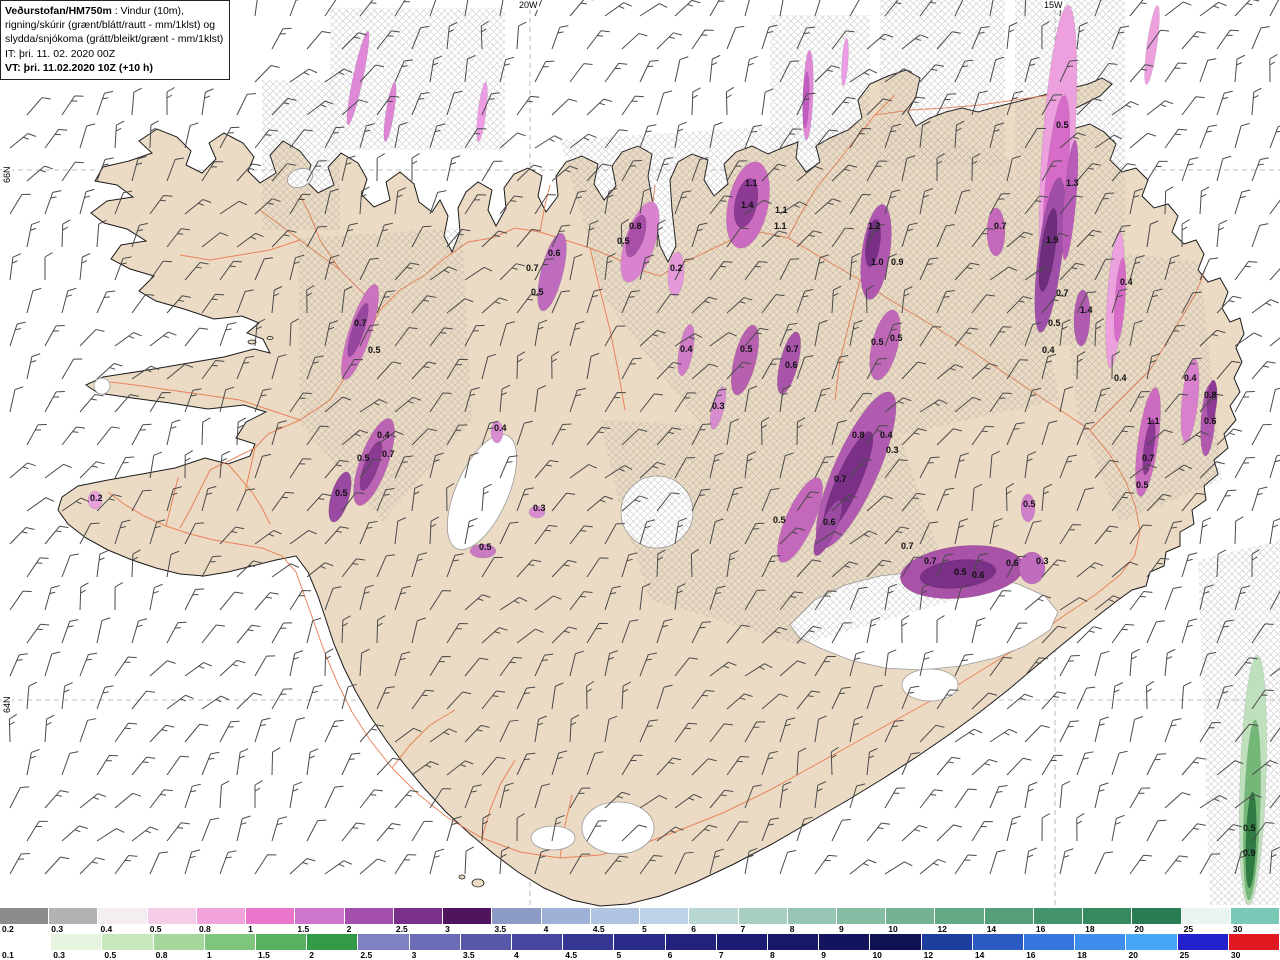  I want to click on model-name: Veðurstofan/HM750m, so click(58, 11).